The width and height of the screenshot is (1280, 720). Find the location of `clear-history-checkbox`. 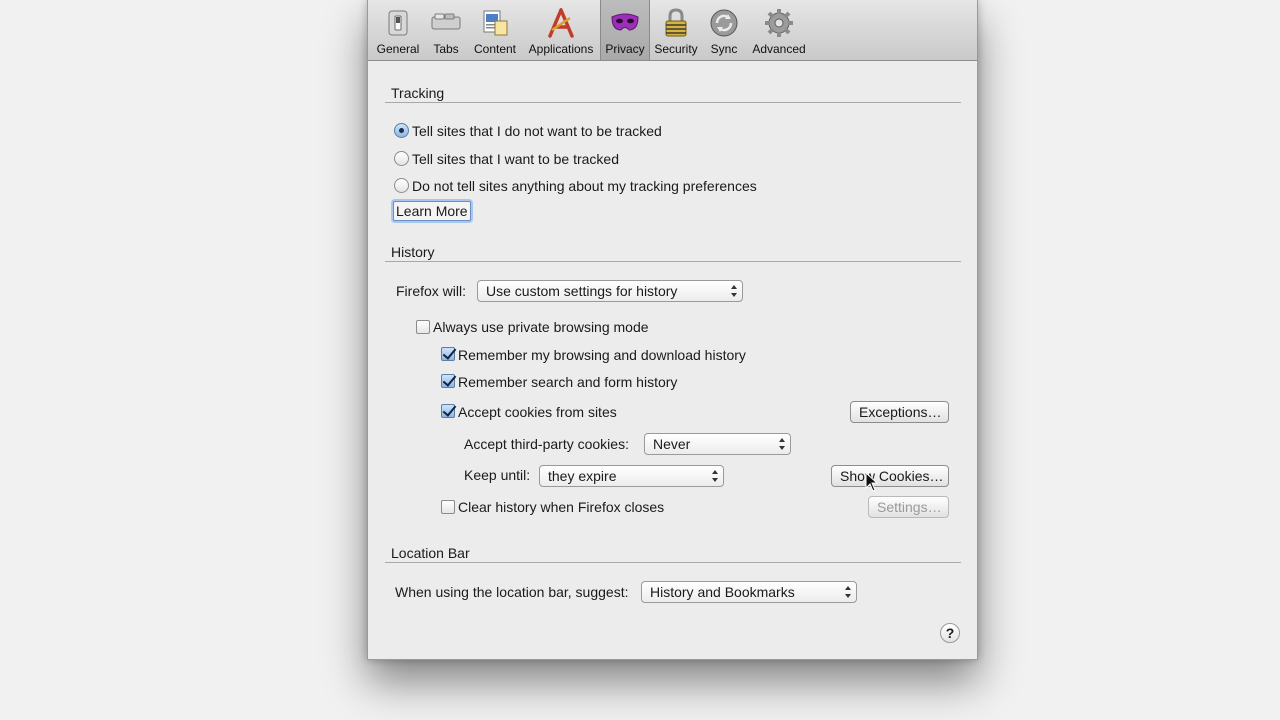

clear-history-checkbox is located at coordinates (448, 507).